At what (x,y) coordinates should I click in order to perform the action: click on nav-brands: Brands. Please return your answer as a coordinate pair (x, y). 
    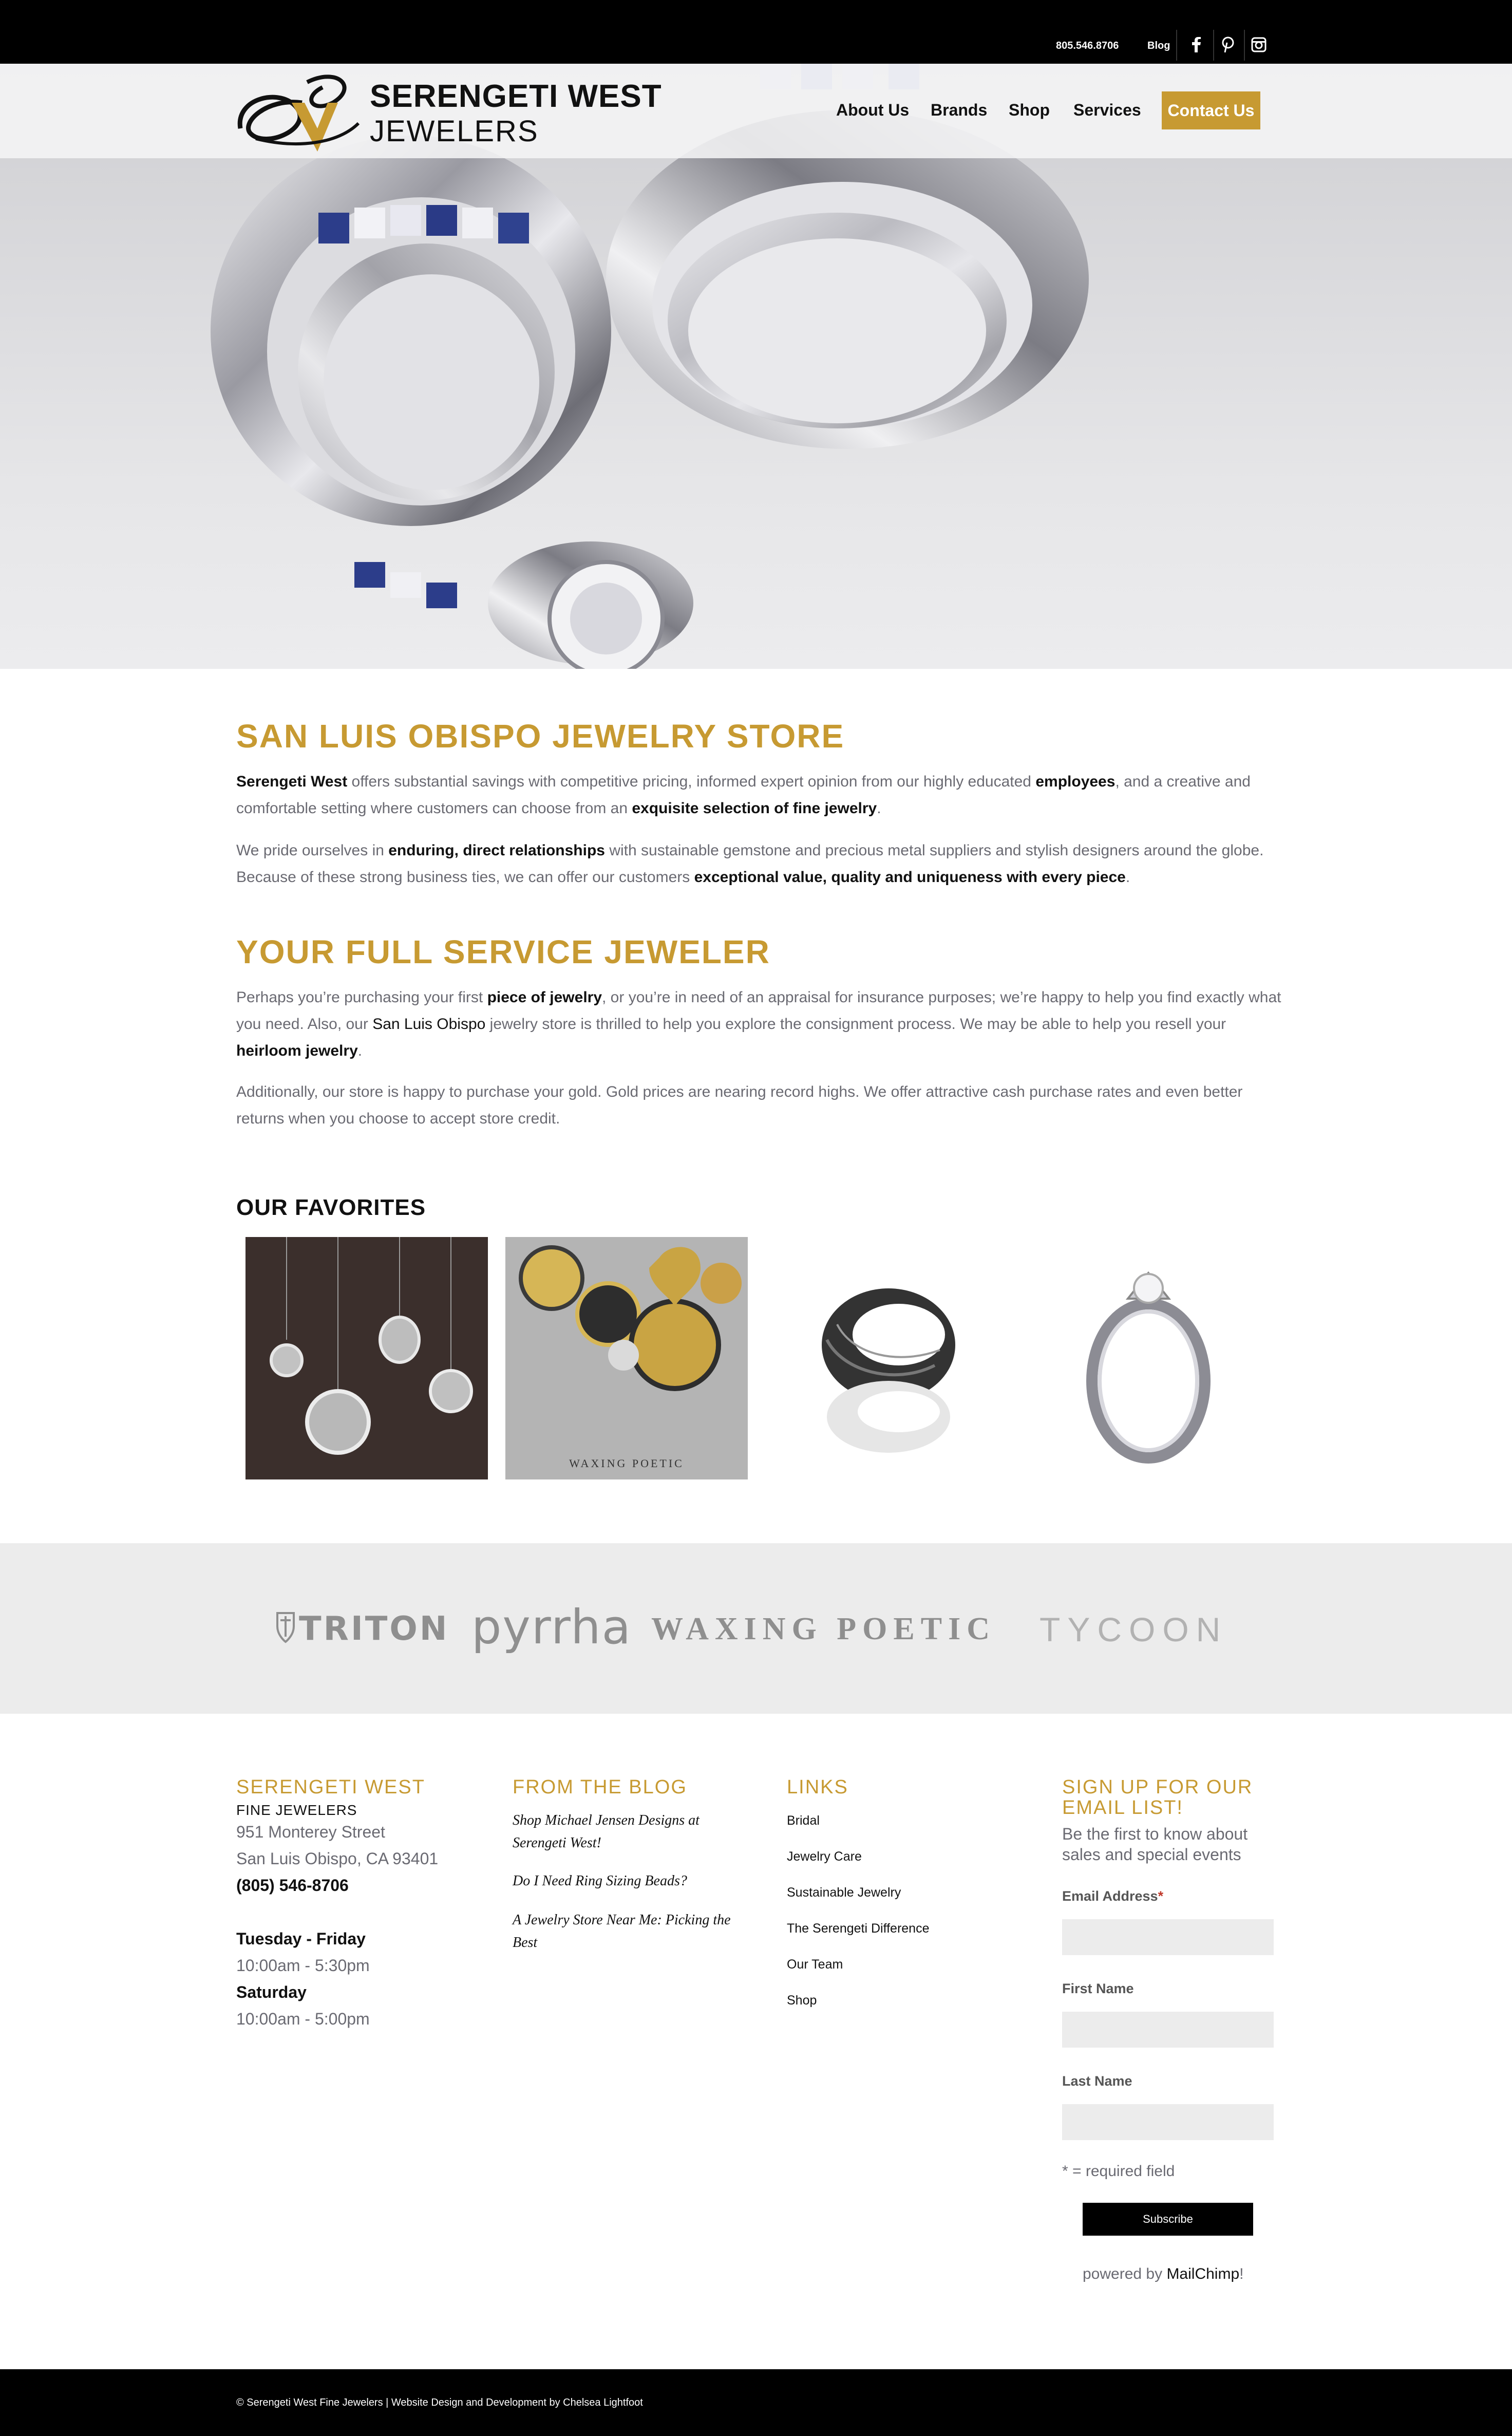
    Looking at the image, I should click on (959, 110).